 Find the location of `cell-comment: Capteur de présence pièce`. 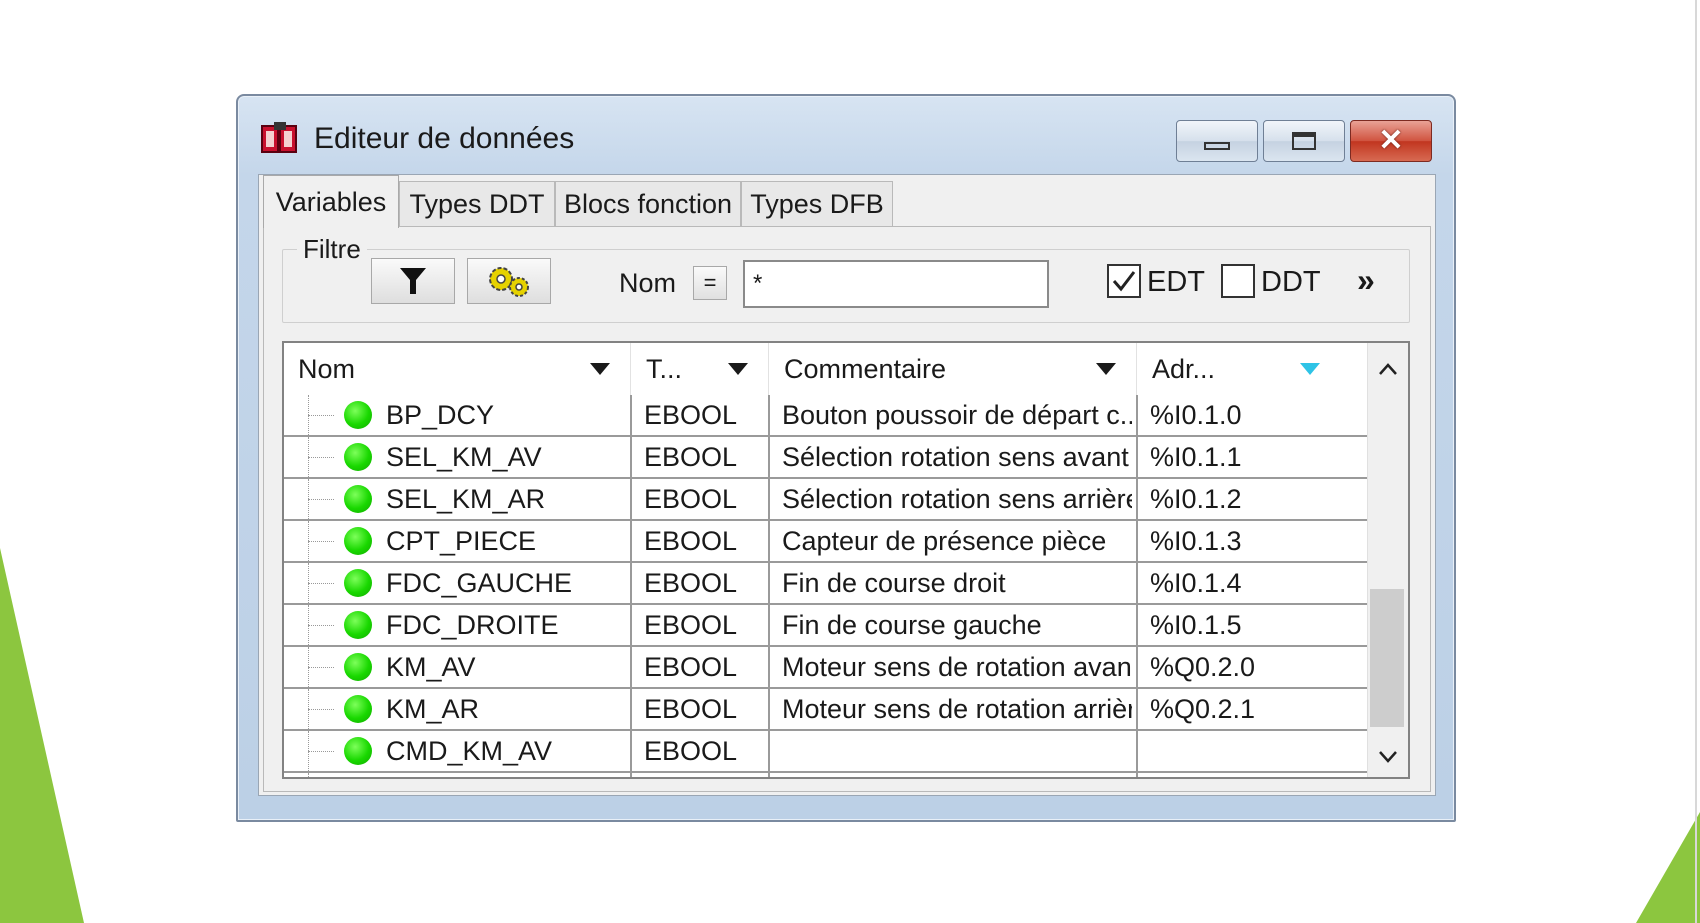

cell-comment: Capteur de présence pièce is located at coordinates (957, 541).